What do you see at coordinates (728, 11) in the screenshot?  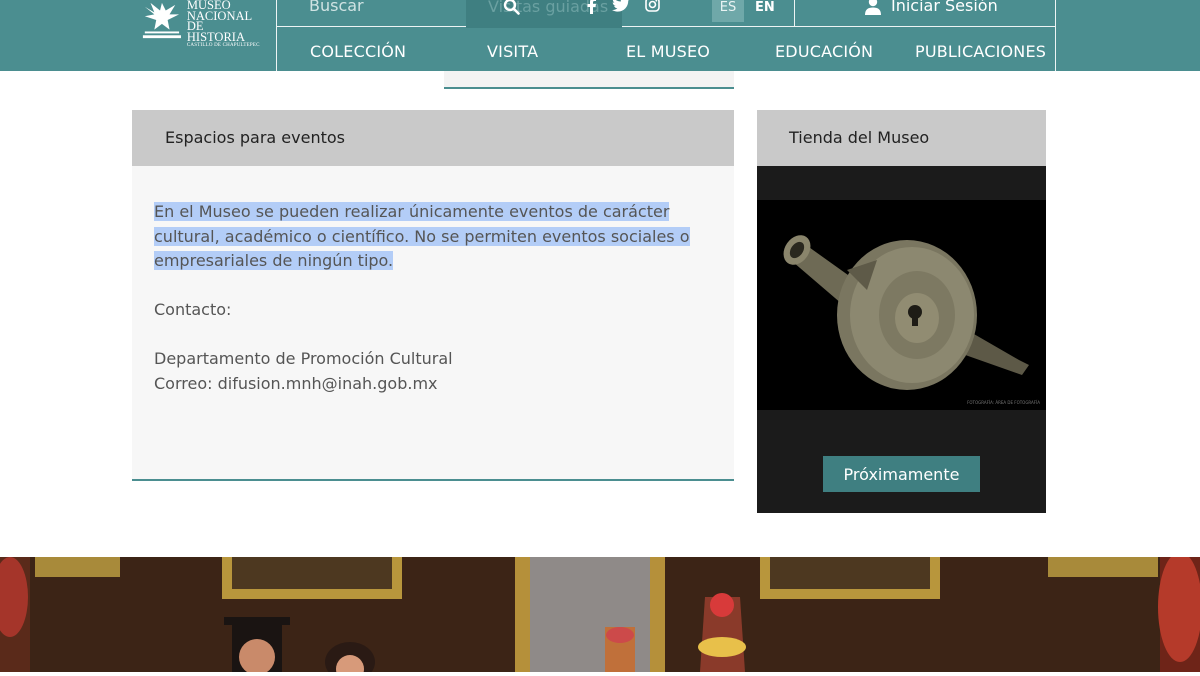 I see `language-es-button: ES` at bounding box center [728, 11].